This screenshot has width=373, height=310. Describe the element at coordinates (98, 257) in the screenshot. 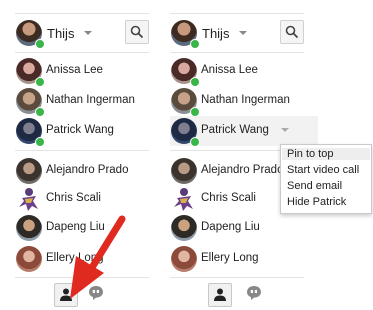

I see `arrow-annotation` at that location.